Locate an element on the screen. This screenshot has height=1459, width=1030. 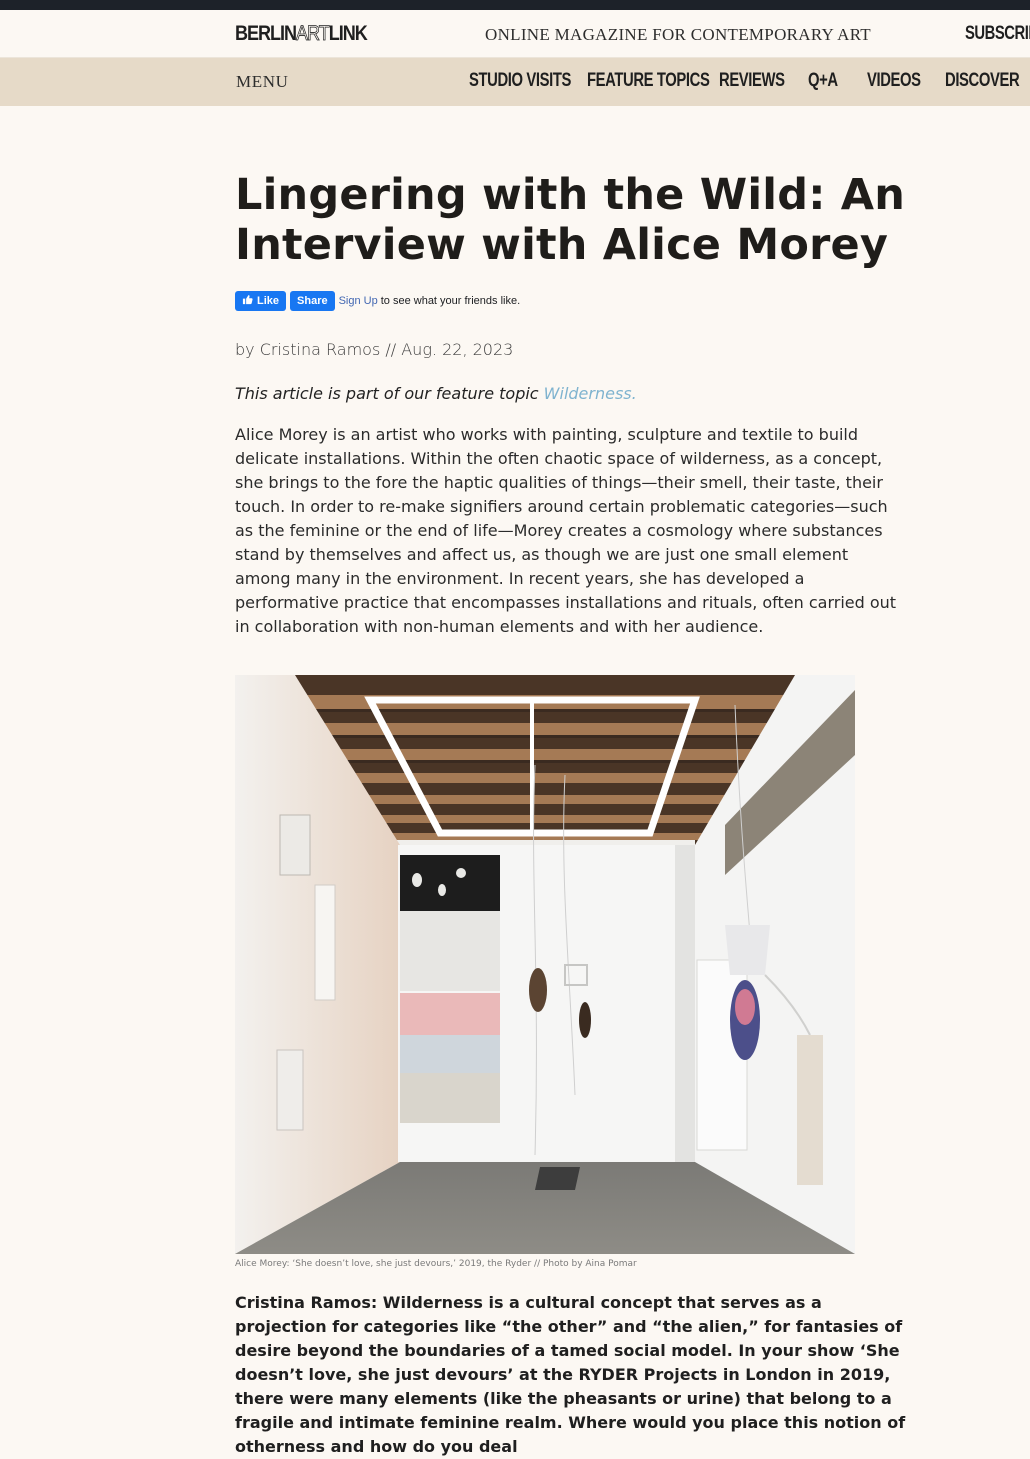
facebook-signup-text: to see what your friends like. is located at coordinates (450, 301).